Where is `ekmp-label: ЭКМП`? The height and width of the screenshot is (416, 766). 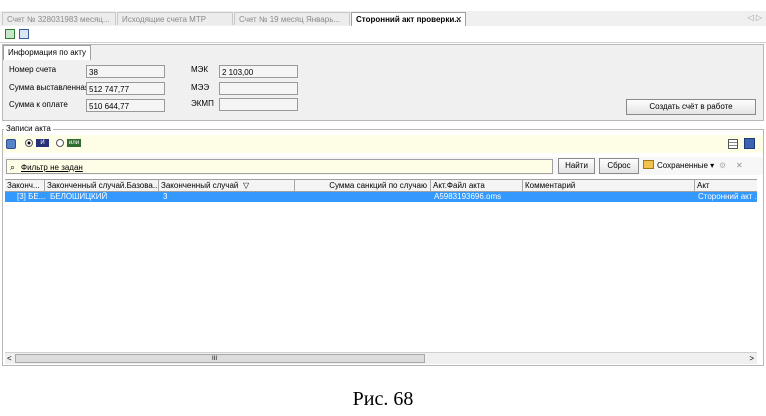 ekmp-label: ЭКМП is located at coordinates (202, 103).